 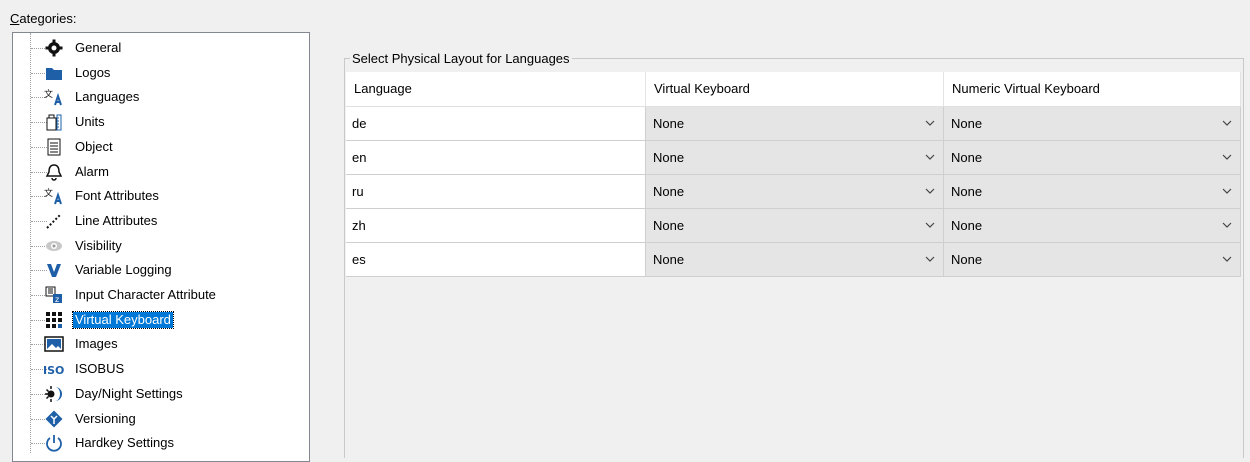 What do you see at coordinates (161, 419) in the screenshot?
I see `tree-item-versioning: Versioning` at bounding box center [161, 419].